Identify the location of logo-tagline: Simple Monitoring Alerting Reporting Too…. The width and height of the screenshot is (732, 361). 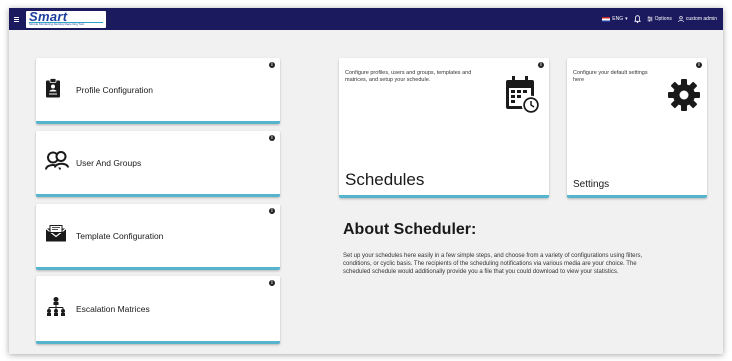
(56, 23).